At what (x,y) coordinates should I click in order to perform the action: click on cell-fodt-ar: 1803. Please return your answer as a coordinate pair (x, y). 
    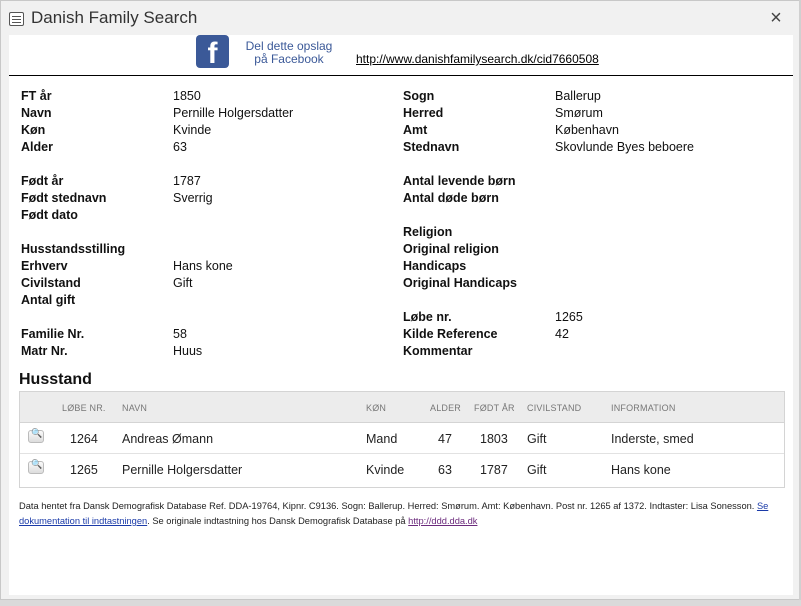
    Looking at the image, I should click on (494, 439).